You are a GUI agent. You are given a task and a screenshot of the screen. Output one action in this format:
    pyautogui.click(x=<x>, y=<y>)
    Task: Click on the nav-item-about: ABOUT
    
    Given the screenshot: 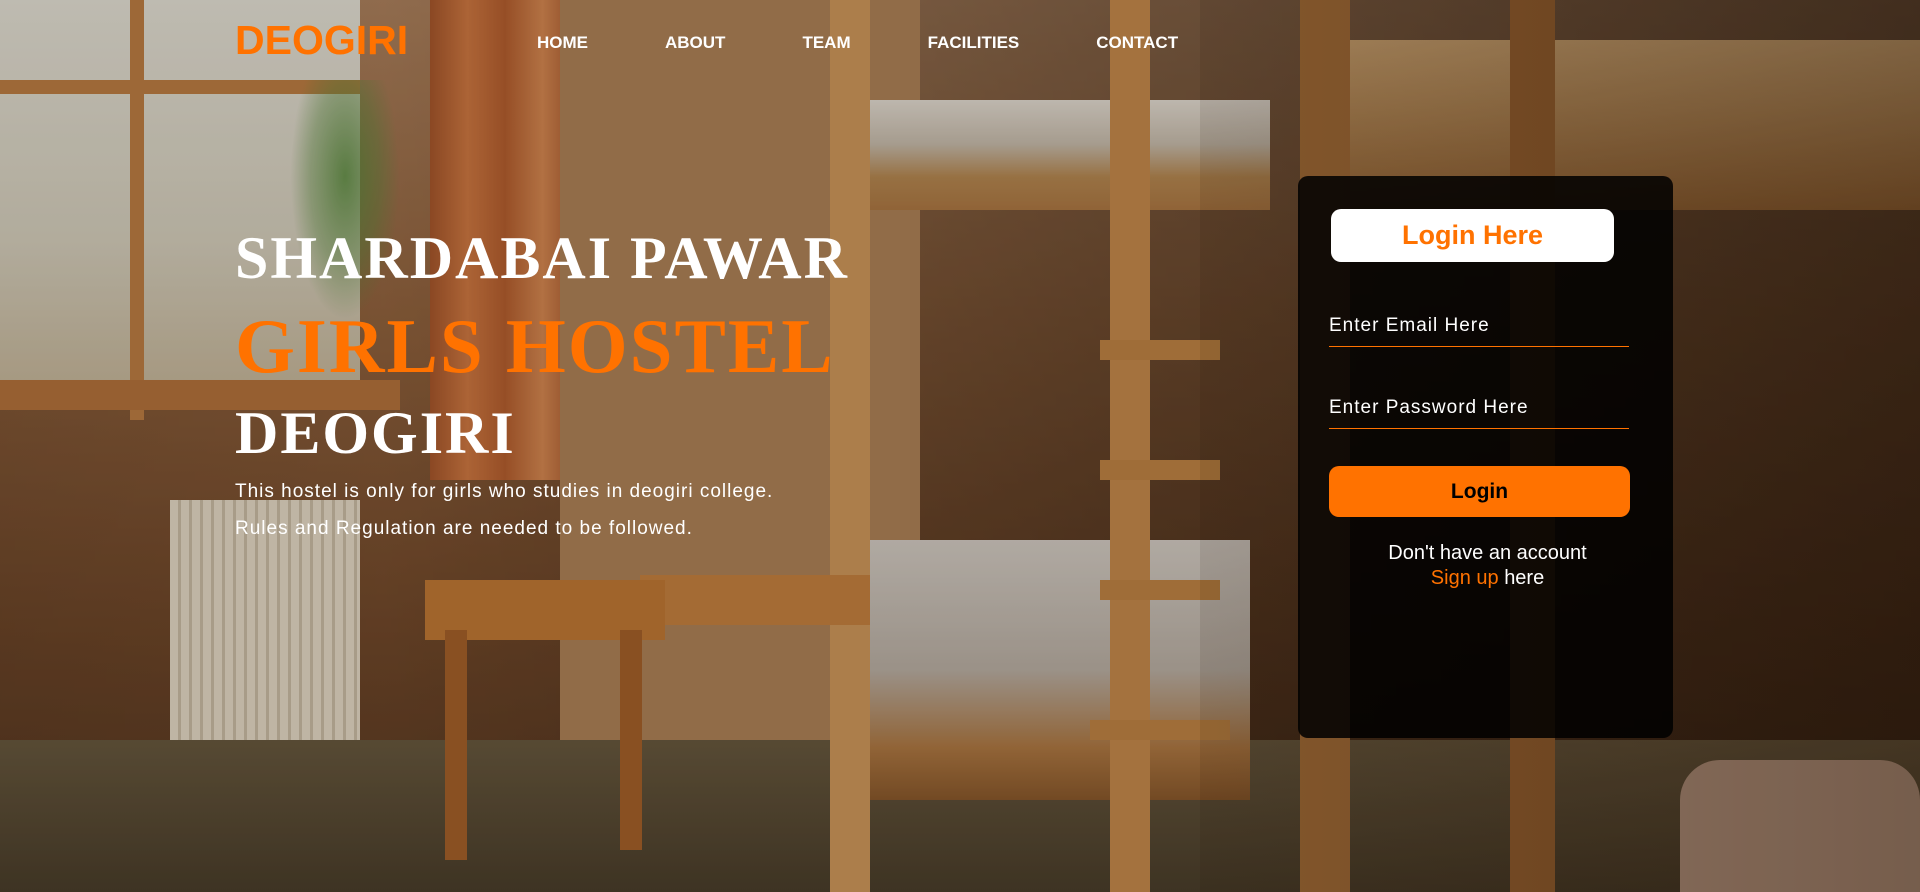 What is the action you would take?
    pyautogui.click(x=695, y=43)
    